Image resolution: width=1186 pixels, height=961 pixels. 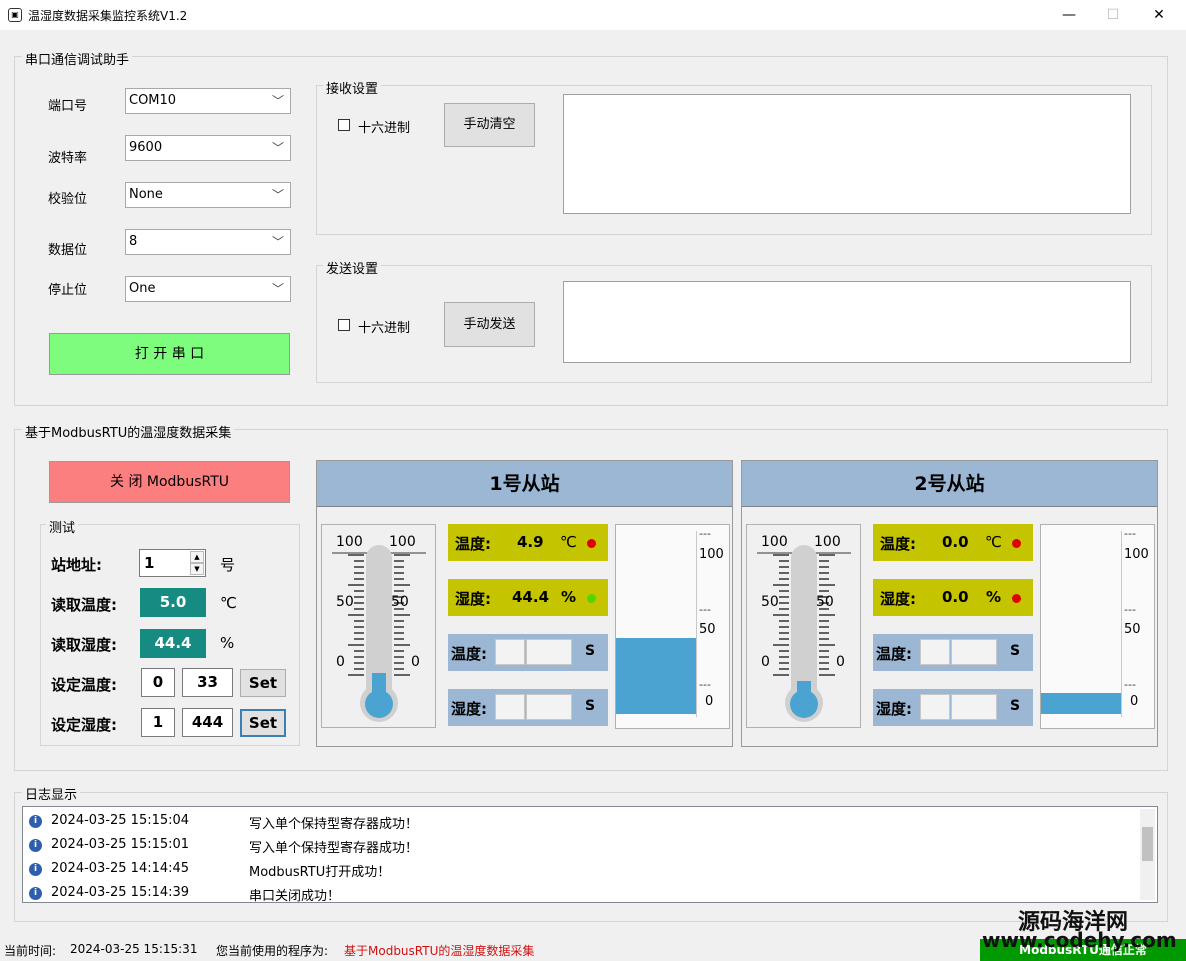 What do you see at coordinates (711, 554) in the screenshot?
I see `tank-tick-top: 100` at bounding box center [711, 554].